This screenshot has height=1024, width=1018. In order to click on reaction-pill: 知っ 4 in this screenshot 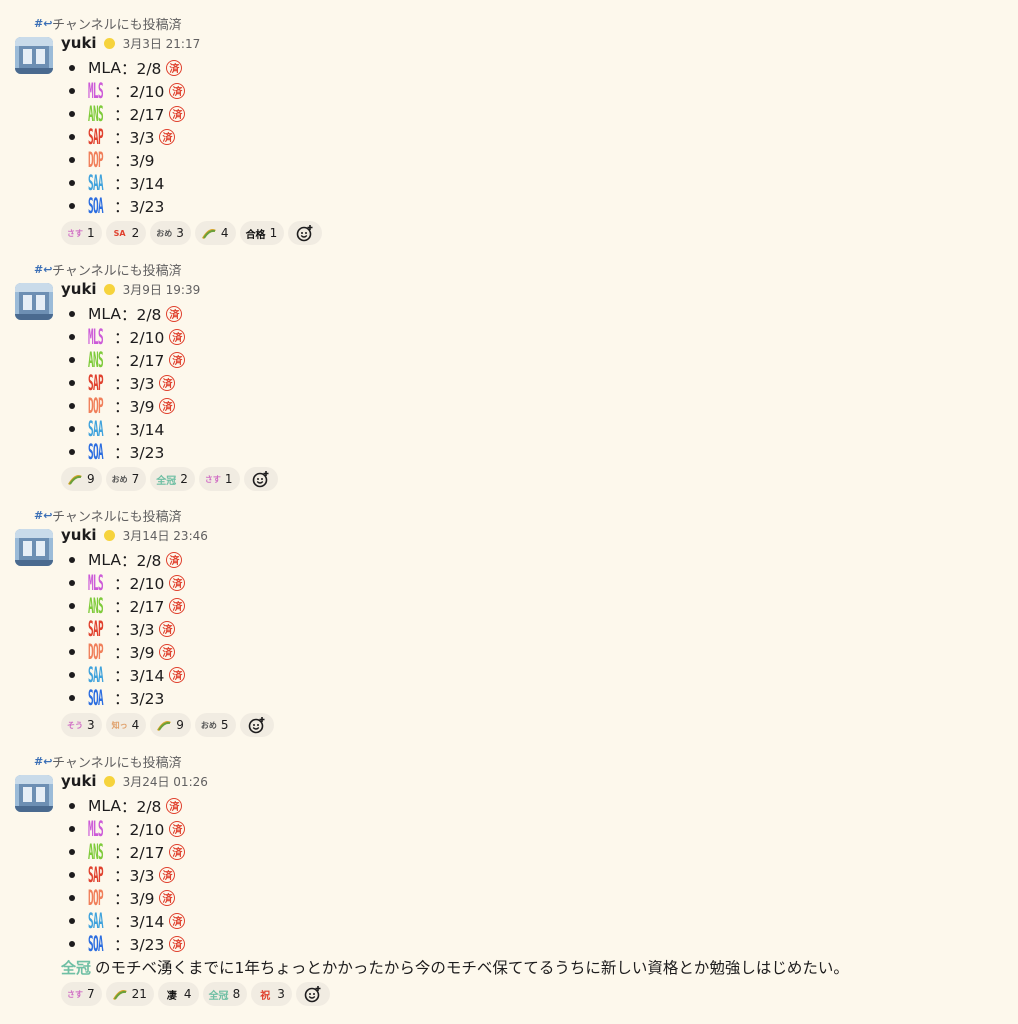, I will do `click(126, 725)`.